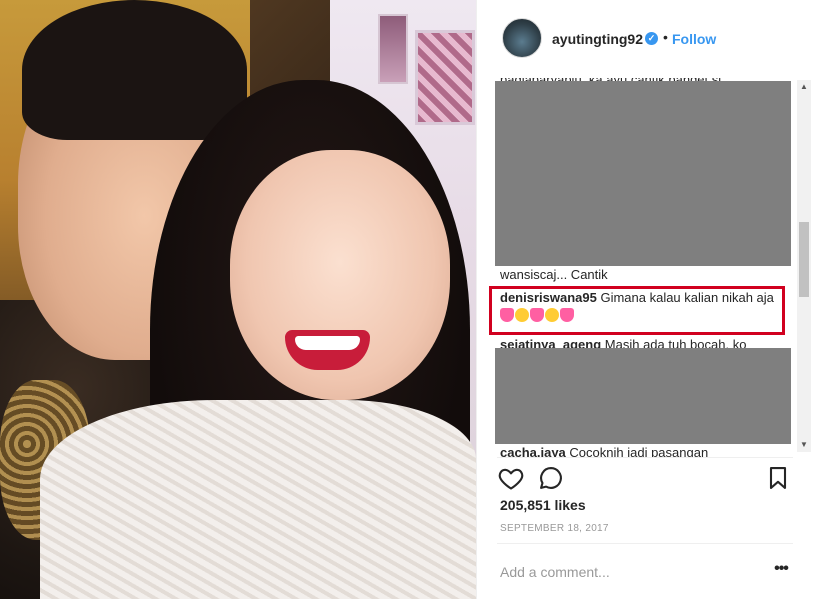  I want to click on comment: cacha.jaya Cocoknih jadi pasangan, so click(604, 451).